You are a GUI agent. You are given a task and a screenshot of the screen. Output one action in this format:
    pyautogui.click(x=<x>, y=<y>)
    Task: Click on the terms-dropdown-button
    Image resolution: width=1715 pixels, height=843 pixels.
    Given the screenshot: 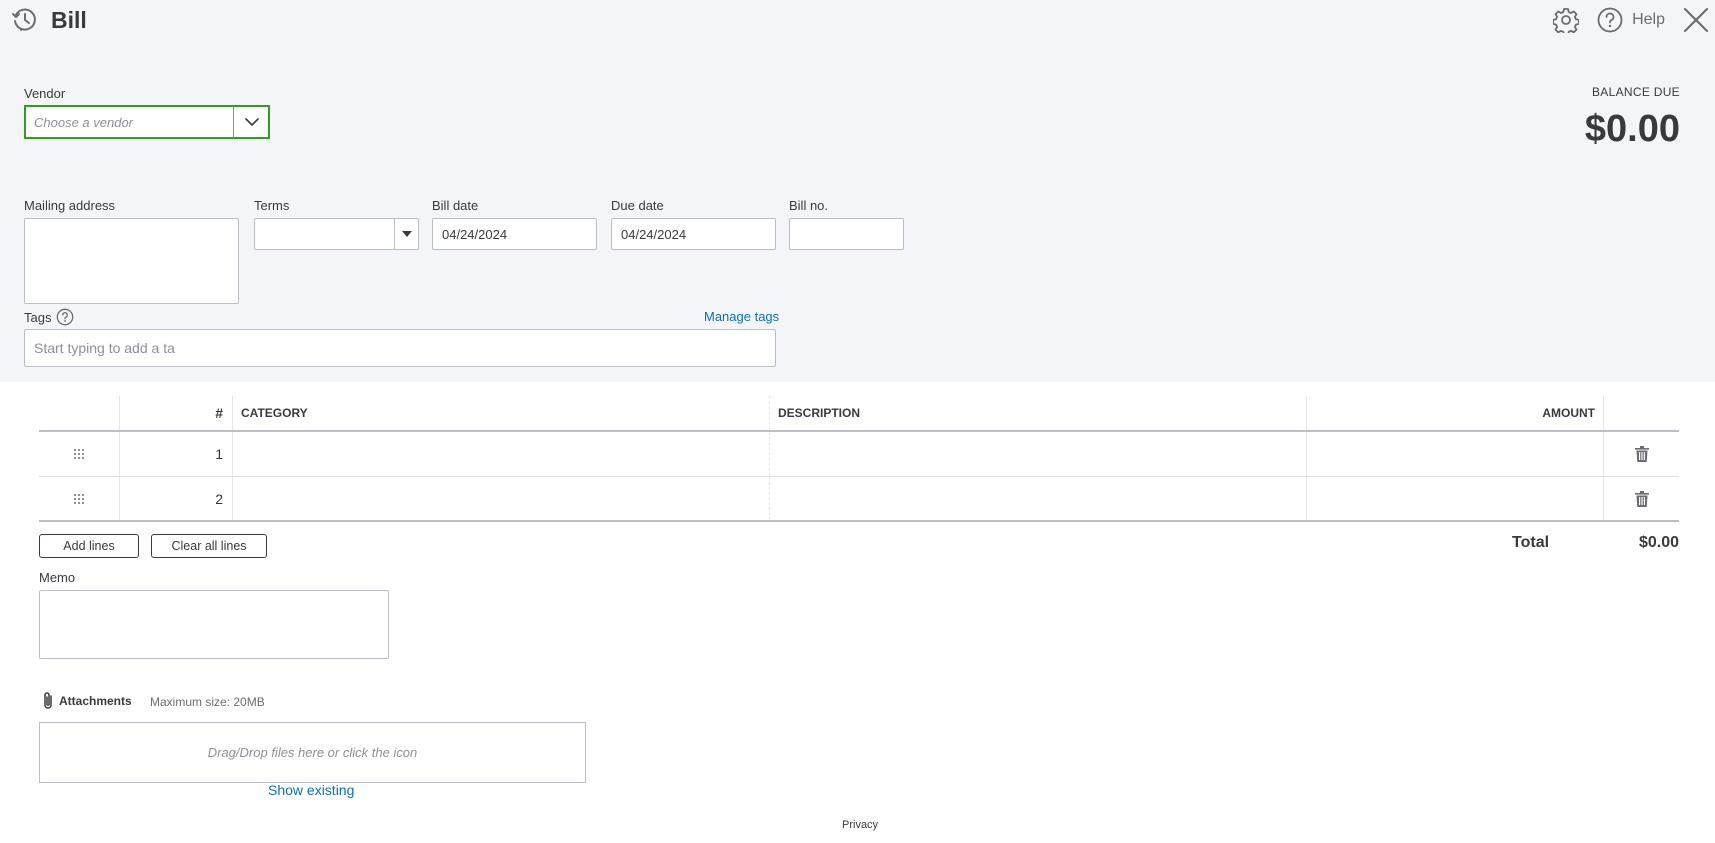 What is the action you would take?
    pyautogui.click(x=406, y=234)
    